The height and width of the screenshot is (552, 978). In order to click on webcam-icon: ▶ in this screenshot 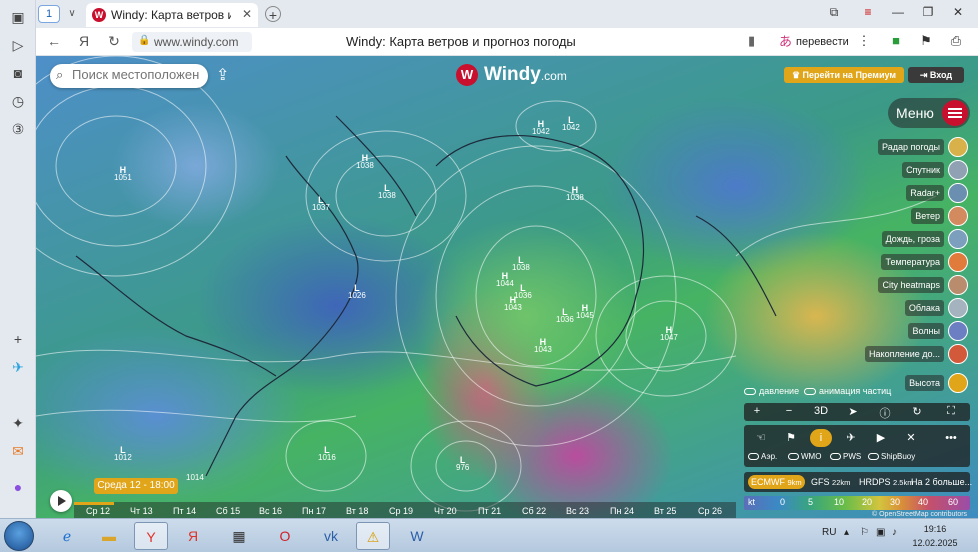, I will do `click(881, 438)`.